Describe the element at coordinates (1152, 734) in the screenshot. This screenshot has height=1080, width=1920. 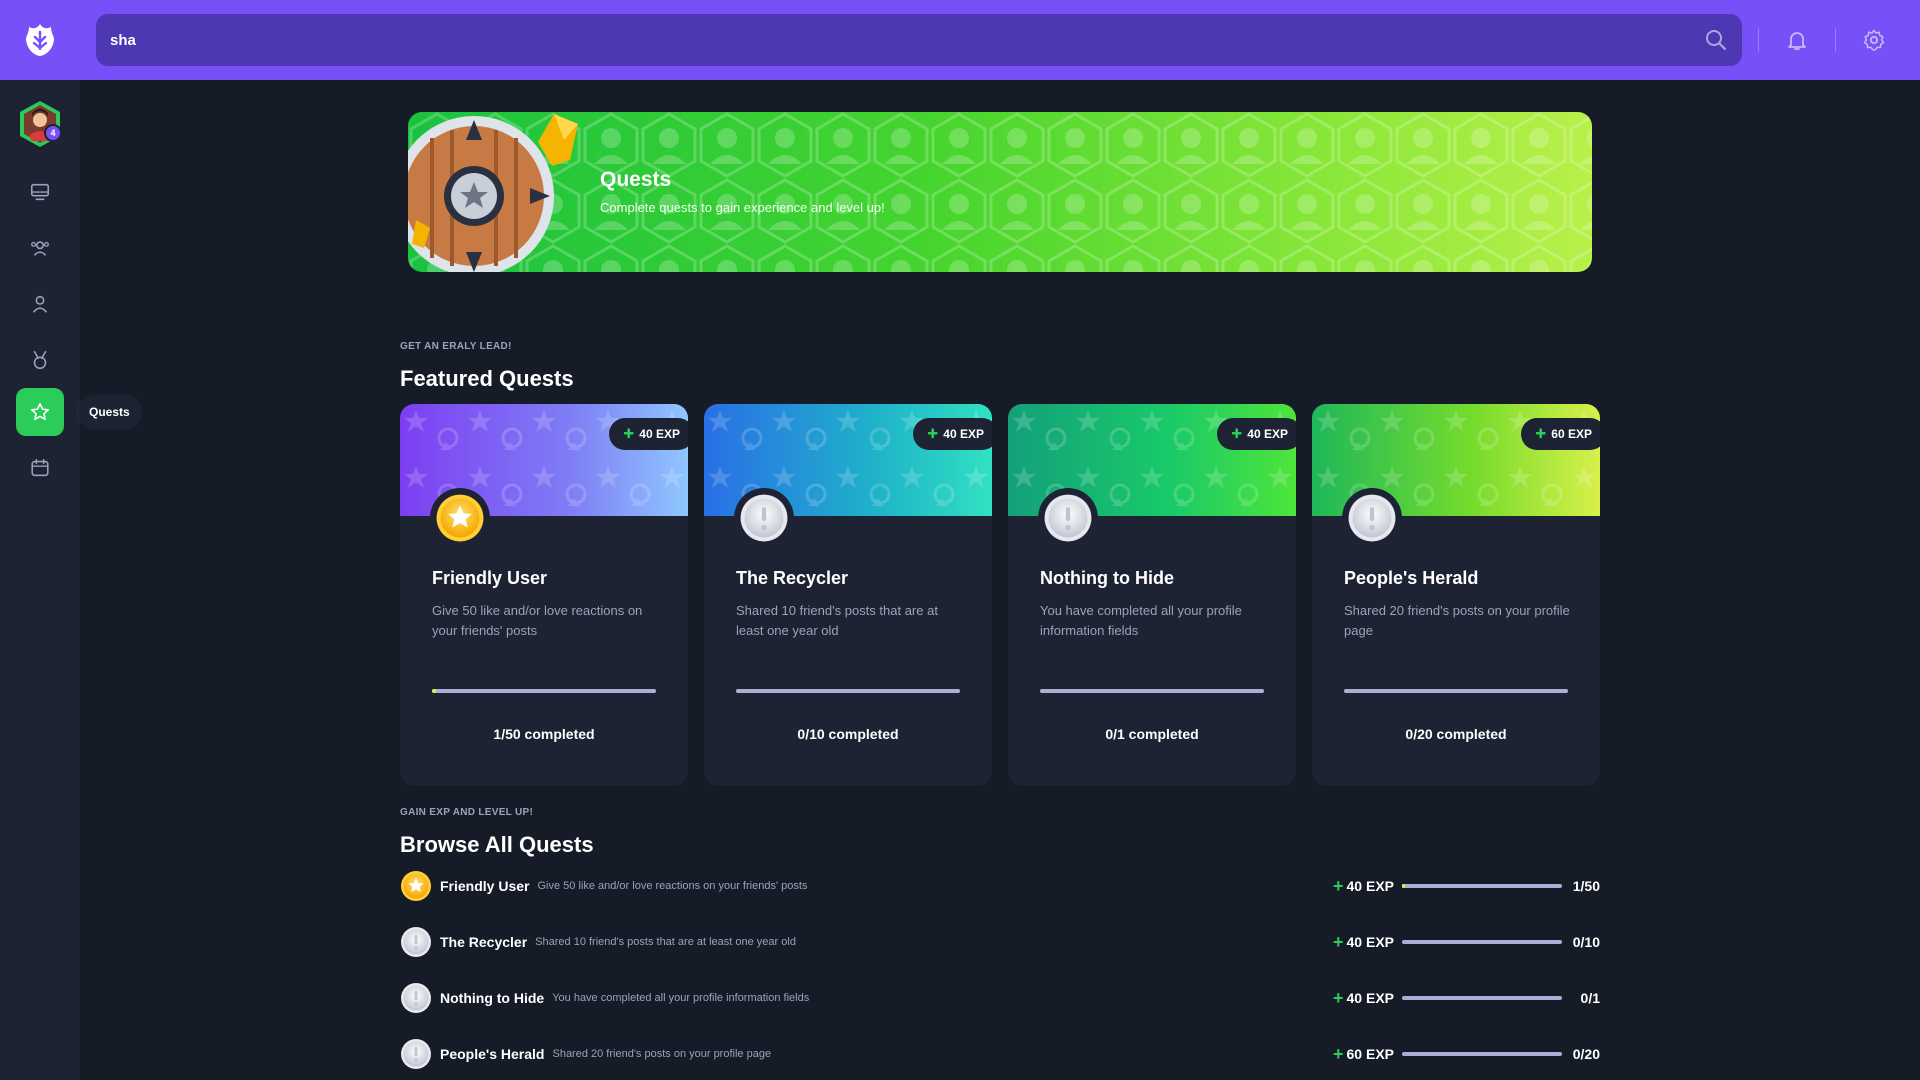
I see `quest-status: 0/1 completed` at that location.